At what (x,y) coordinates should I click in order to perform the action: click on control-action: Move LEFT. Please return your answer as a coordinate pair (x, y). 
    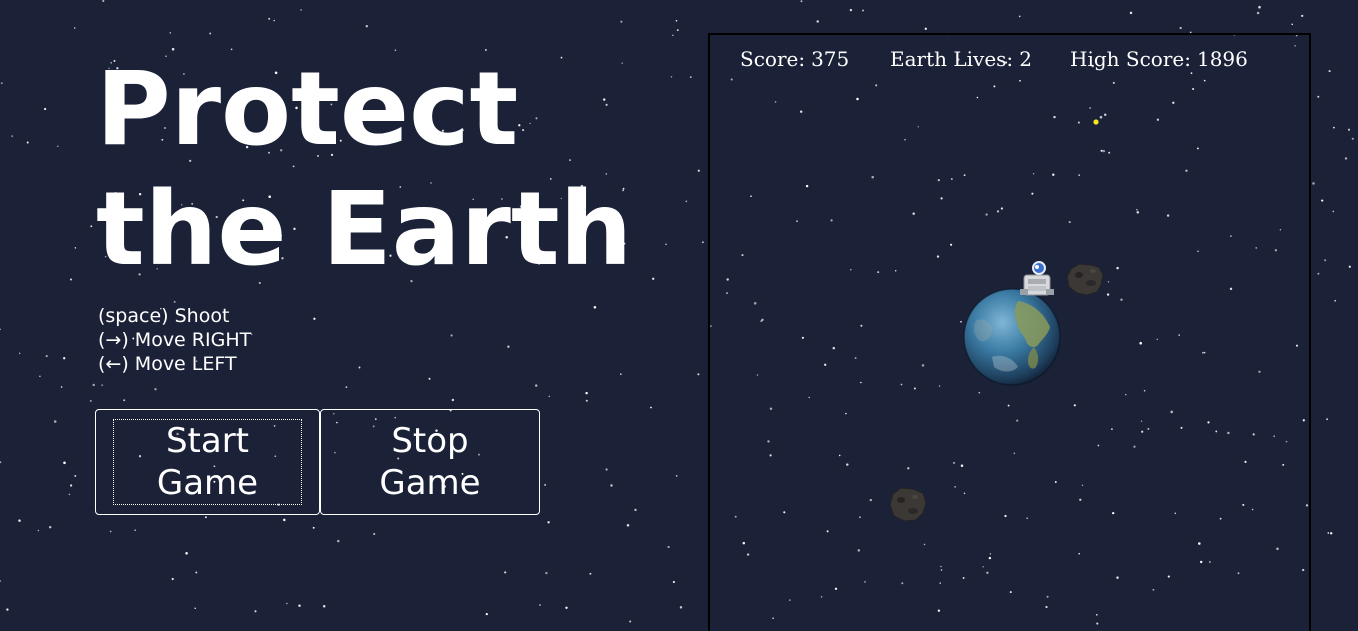
    Looking at the image, I should click on (185, 364).